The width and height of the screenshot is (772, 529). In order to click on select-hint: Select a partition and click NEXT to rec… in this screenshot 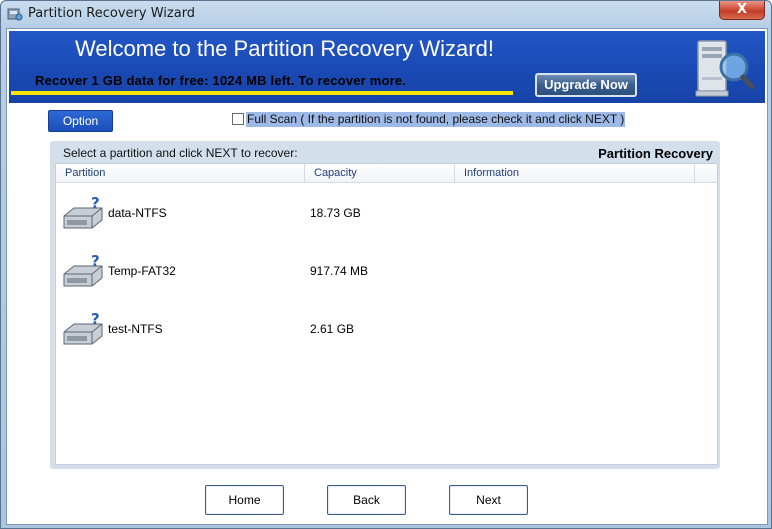, I will do `click(180, 153)`.